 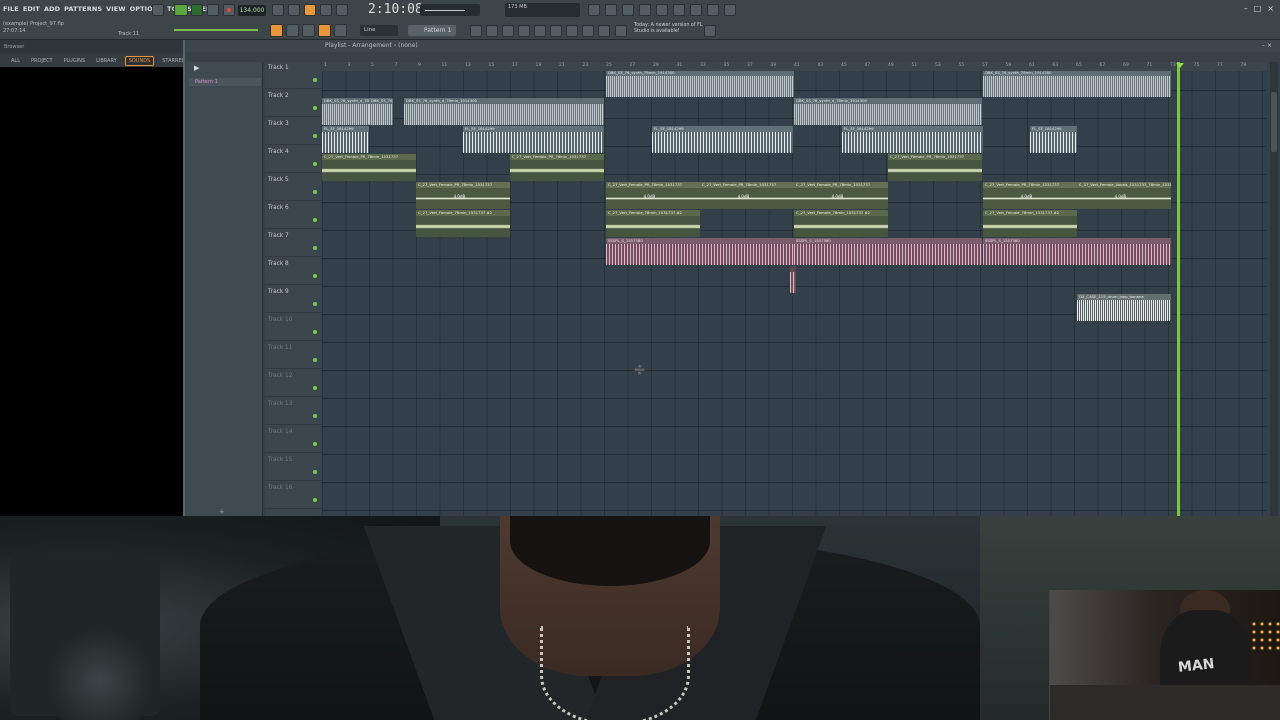 What do you see at coordinates (326, 10) in the screenshot?
I see `typing-keyboard-icon` at bounding box center [326, 10].